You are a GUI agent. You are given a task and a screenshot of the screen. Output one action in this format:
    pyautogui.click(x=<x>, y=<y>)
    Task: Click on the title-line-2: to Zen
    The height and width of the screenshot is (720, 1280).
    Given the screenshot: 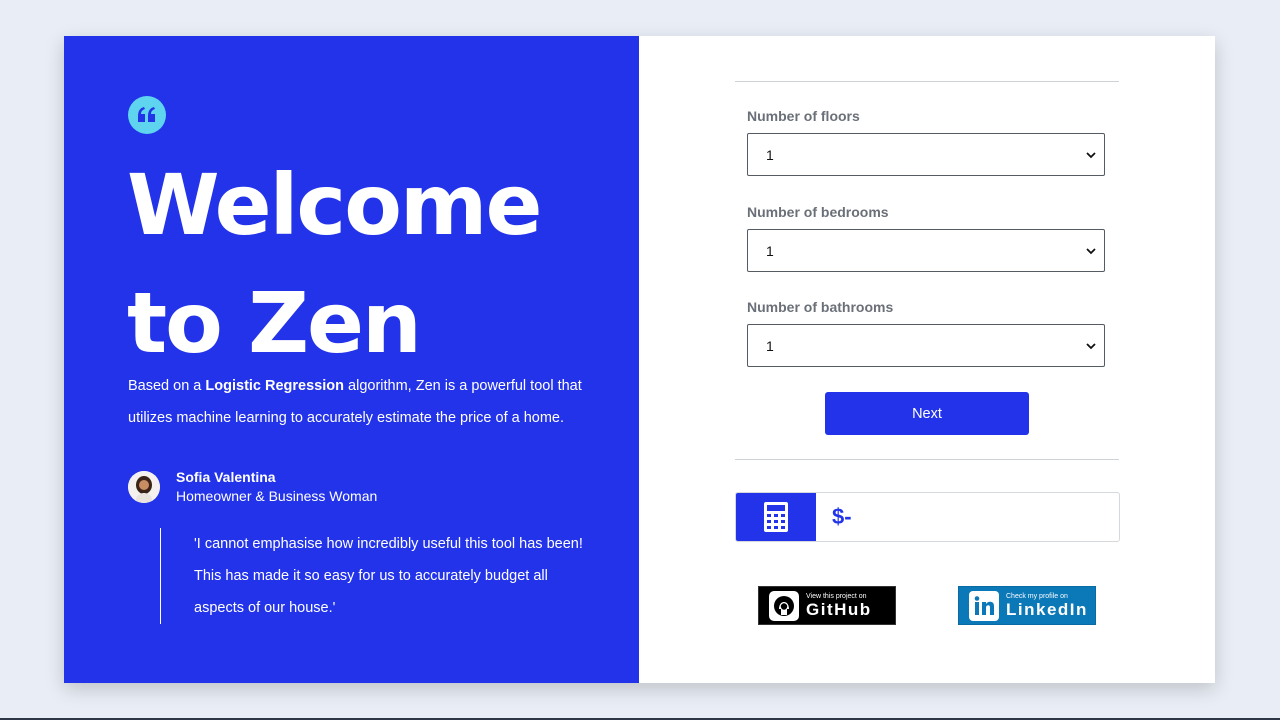 What is the action you would take?
    pyautogui.click(x=274, y=323)
    